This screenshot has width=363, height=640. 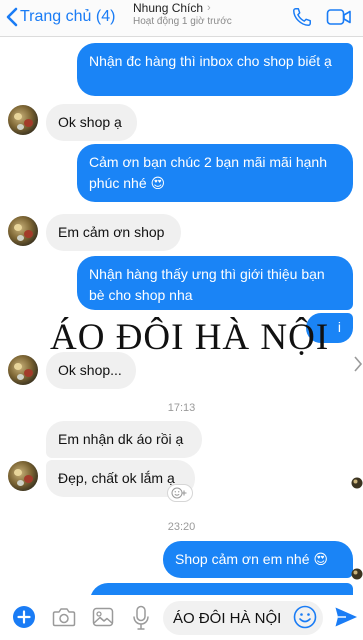 I want to click on message-outgoing: Shop cảm ơn em nhé 😍, so click(x=258, y=559).